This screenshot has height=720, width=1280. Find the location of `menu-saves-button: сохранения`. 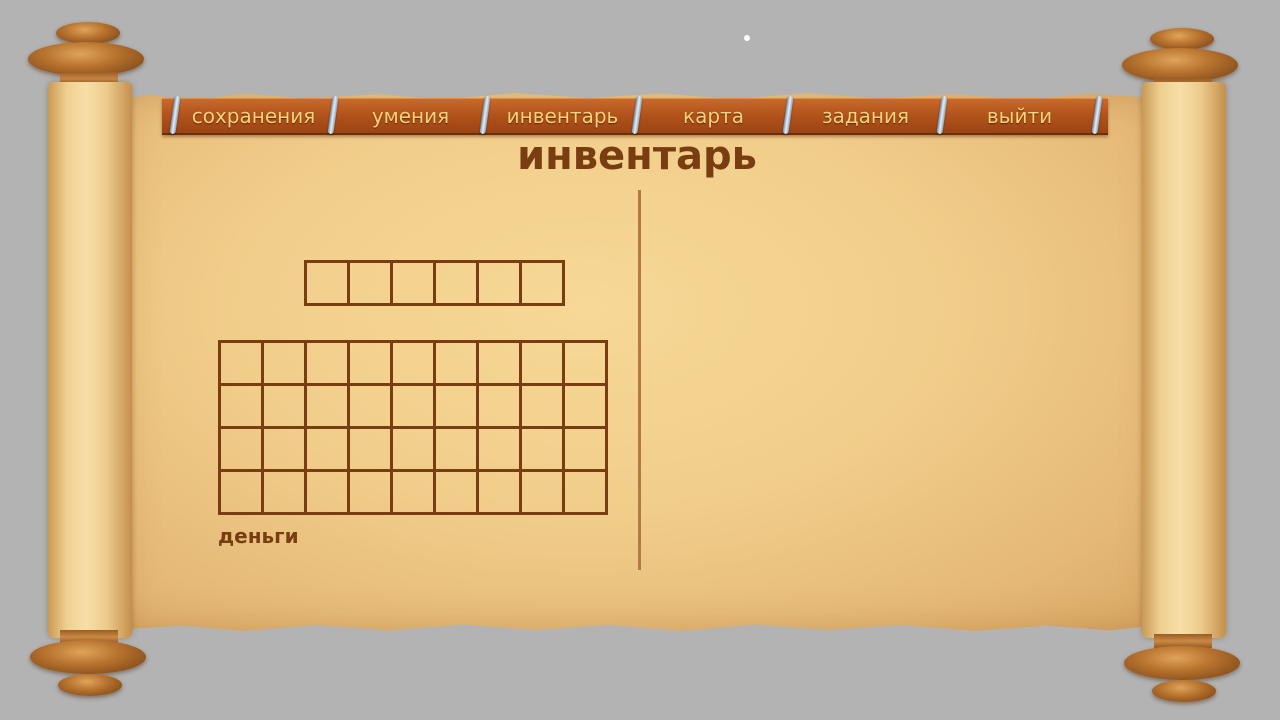

menu-saves-button: сохранения is located at coordinates (253, 116).